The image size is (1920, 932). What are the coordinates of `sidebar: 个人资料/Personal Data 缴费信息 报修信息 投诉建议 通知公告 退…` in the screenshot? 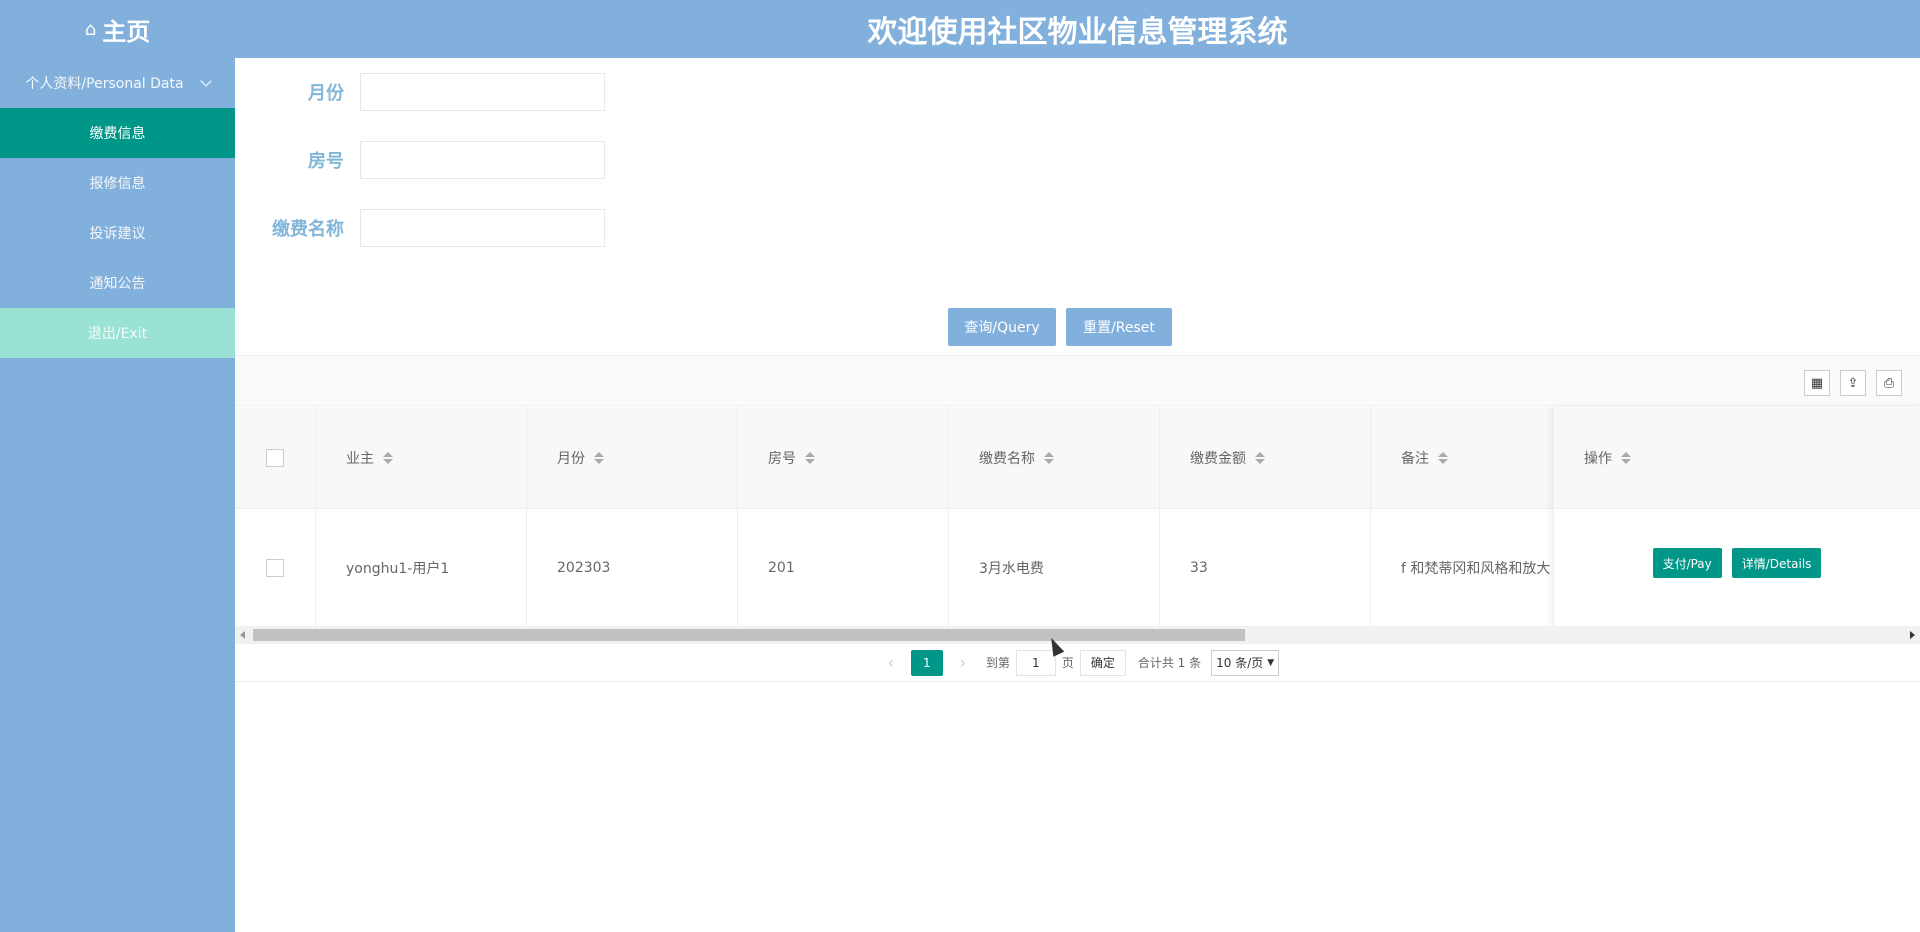 It's located at (117, 495).